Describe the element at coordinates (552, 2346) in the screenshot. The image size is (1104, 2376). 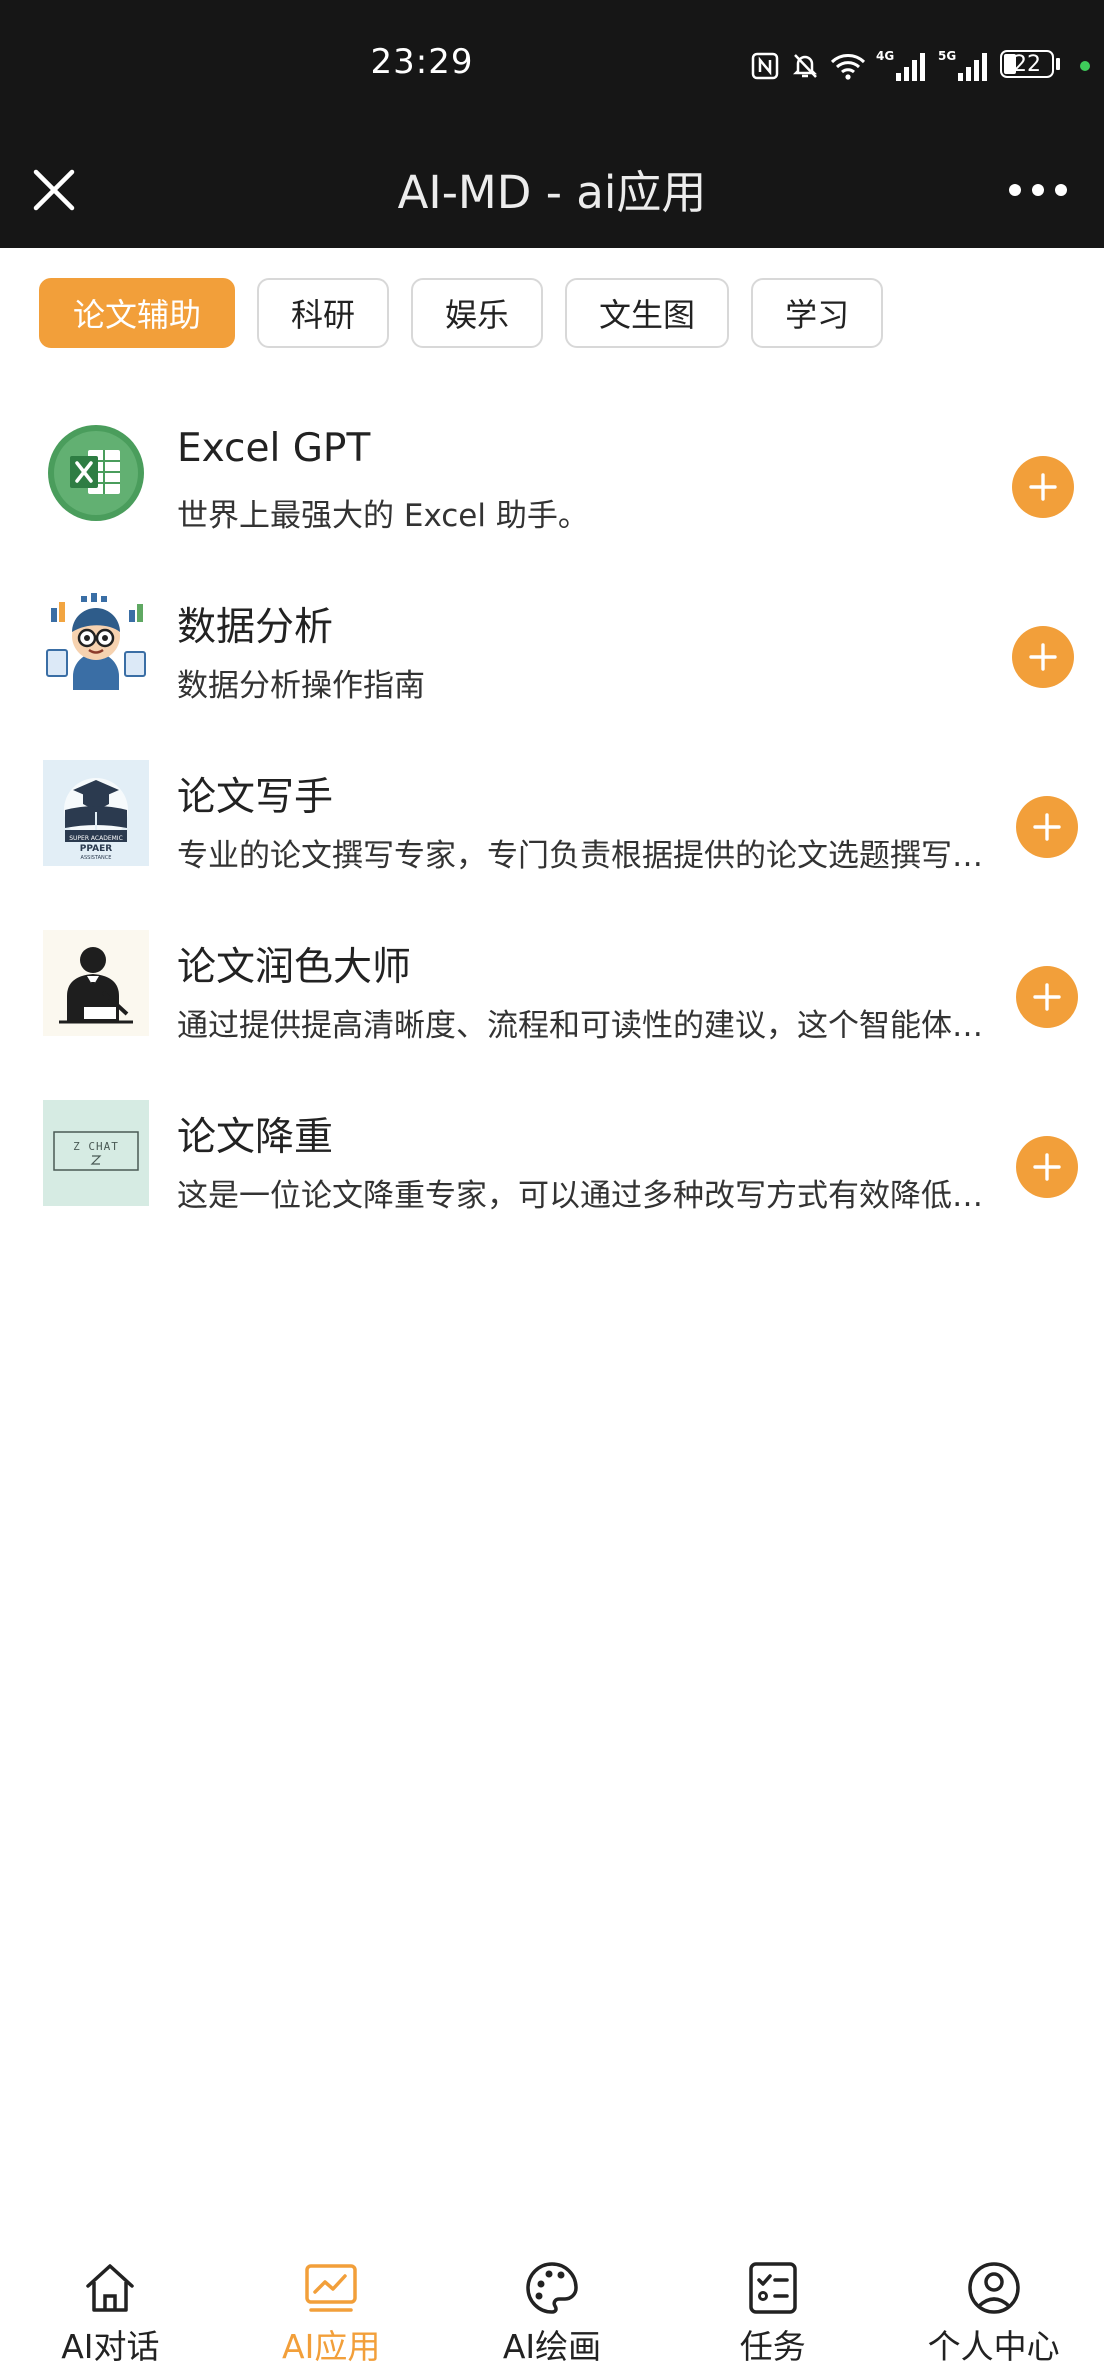
I see `nav-label: AI绘画` at that location.